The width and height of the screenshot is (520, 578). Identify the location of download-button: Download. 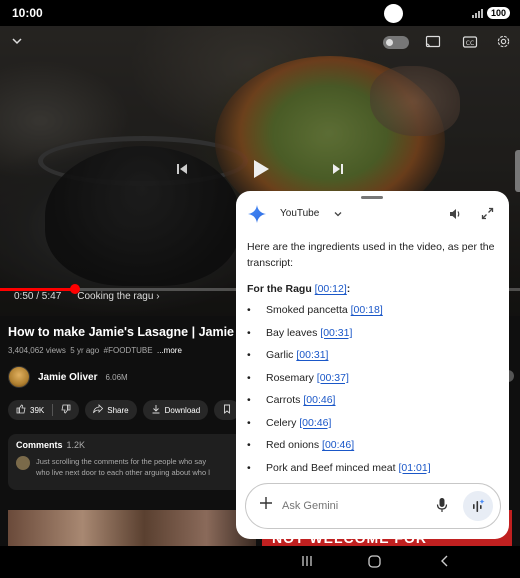
(175, 410).